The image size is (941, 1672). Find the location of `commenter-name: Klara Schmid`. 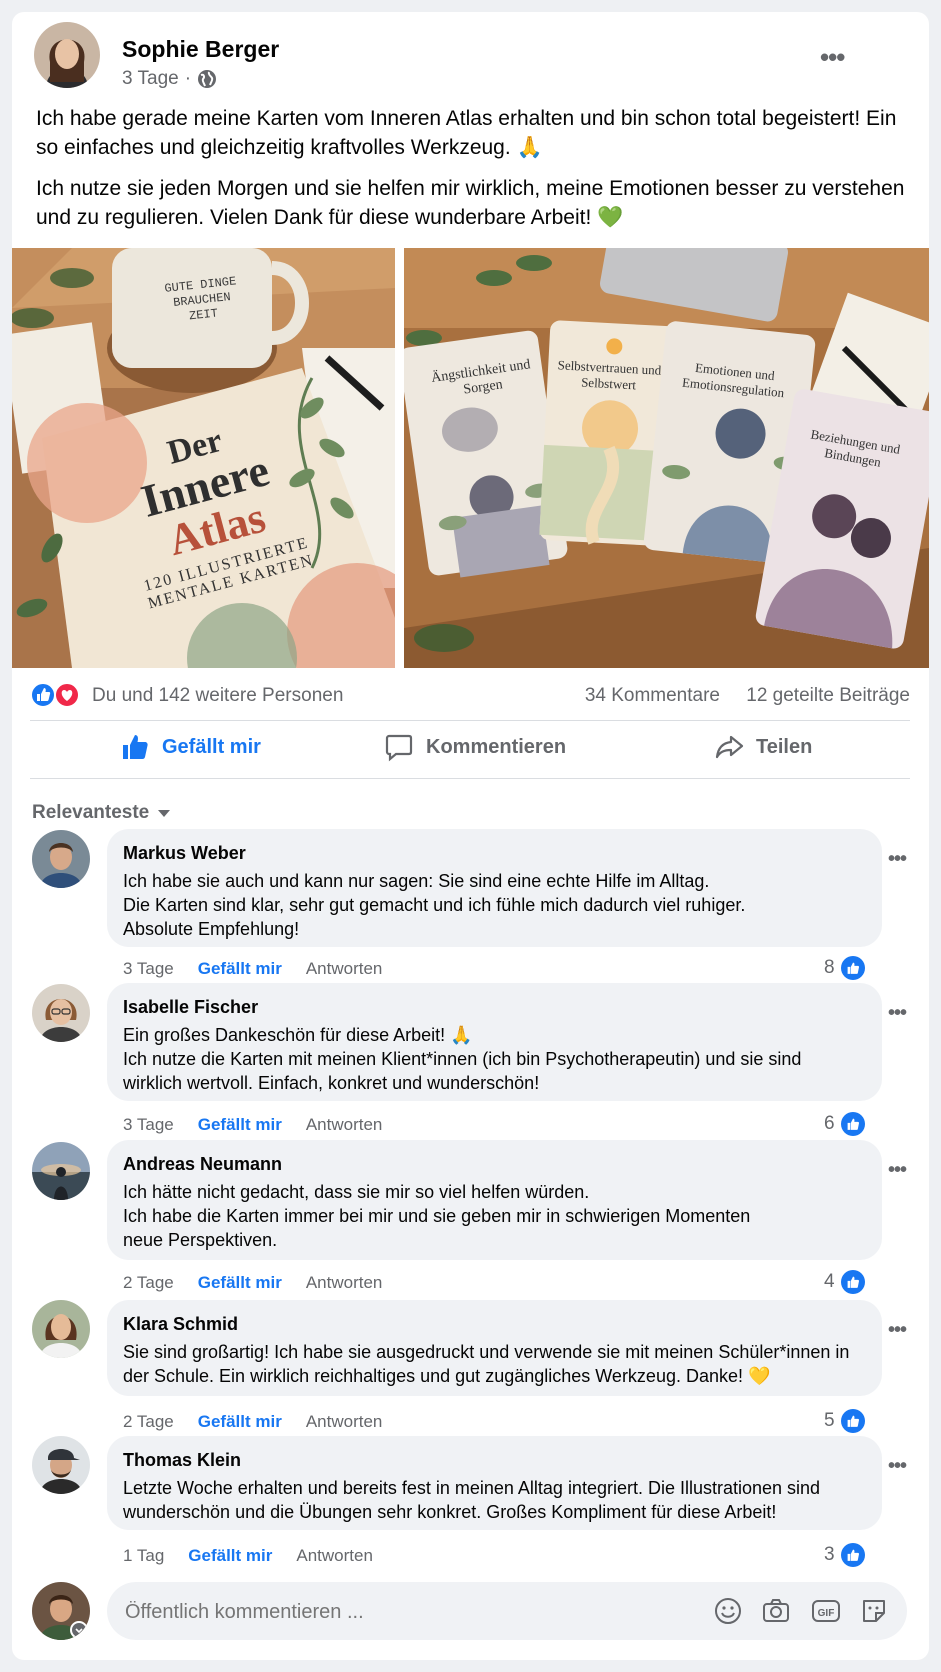

commenter-name: Klara Schmid is located at coordinates (180, 1324).